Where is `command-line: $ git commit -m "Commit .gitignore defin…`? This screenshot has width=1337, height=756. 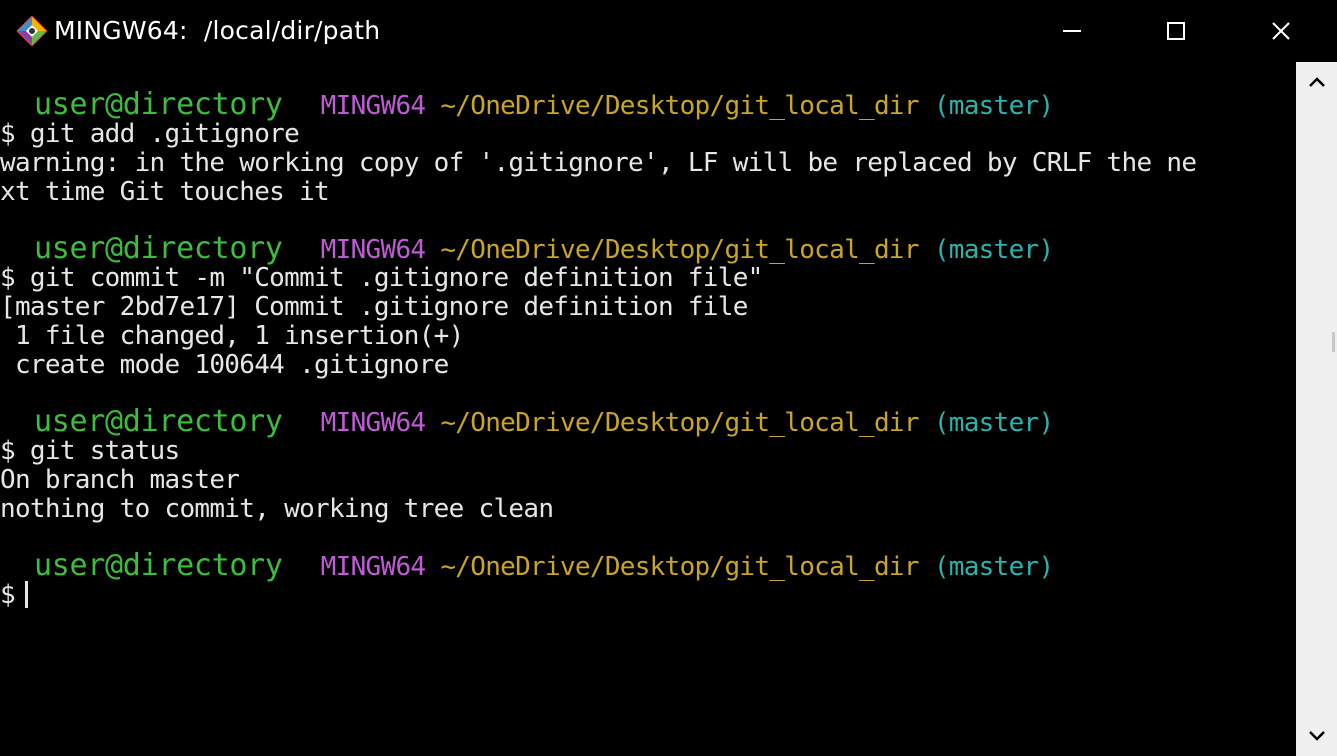 command-line: $ git commit -m "Commit .gitignore defin… is located at coordinates (381, 278).